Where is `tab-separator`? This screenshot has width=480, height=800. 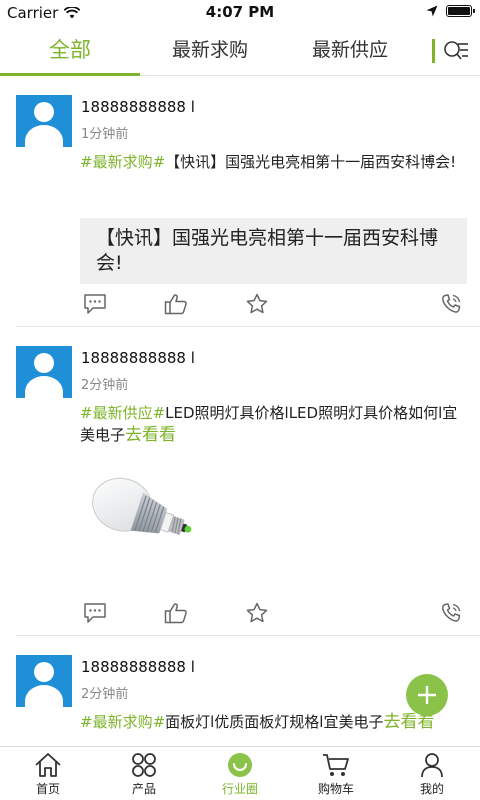 tab-separator is located at coordinates (433, 50).